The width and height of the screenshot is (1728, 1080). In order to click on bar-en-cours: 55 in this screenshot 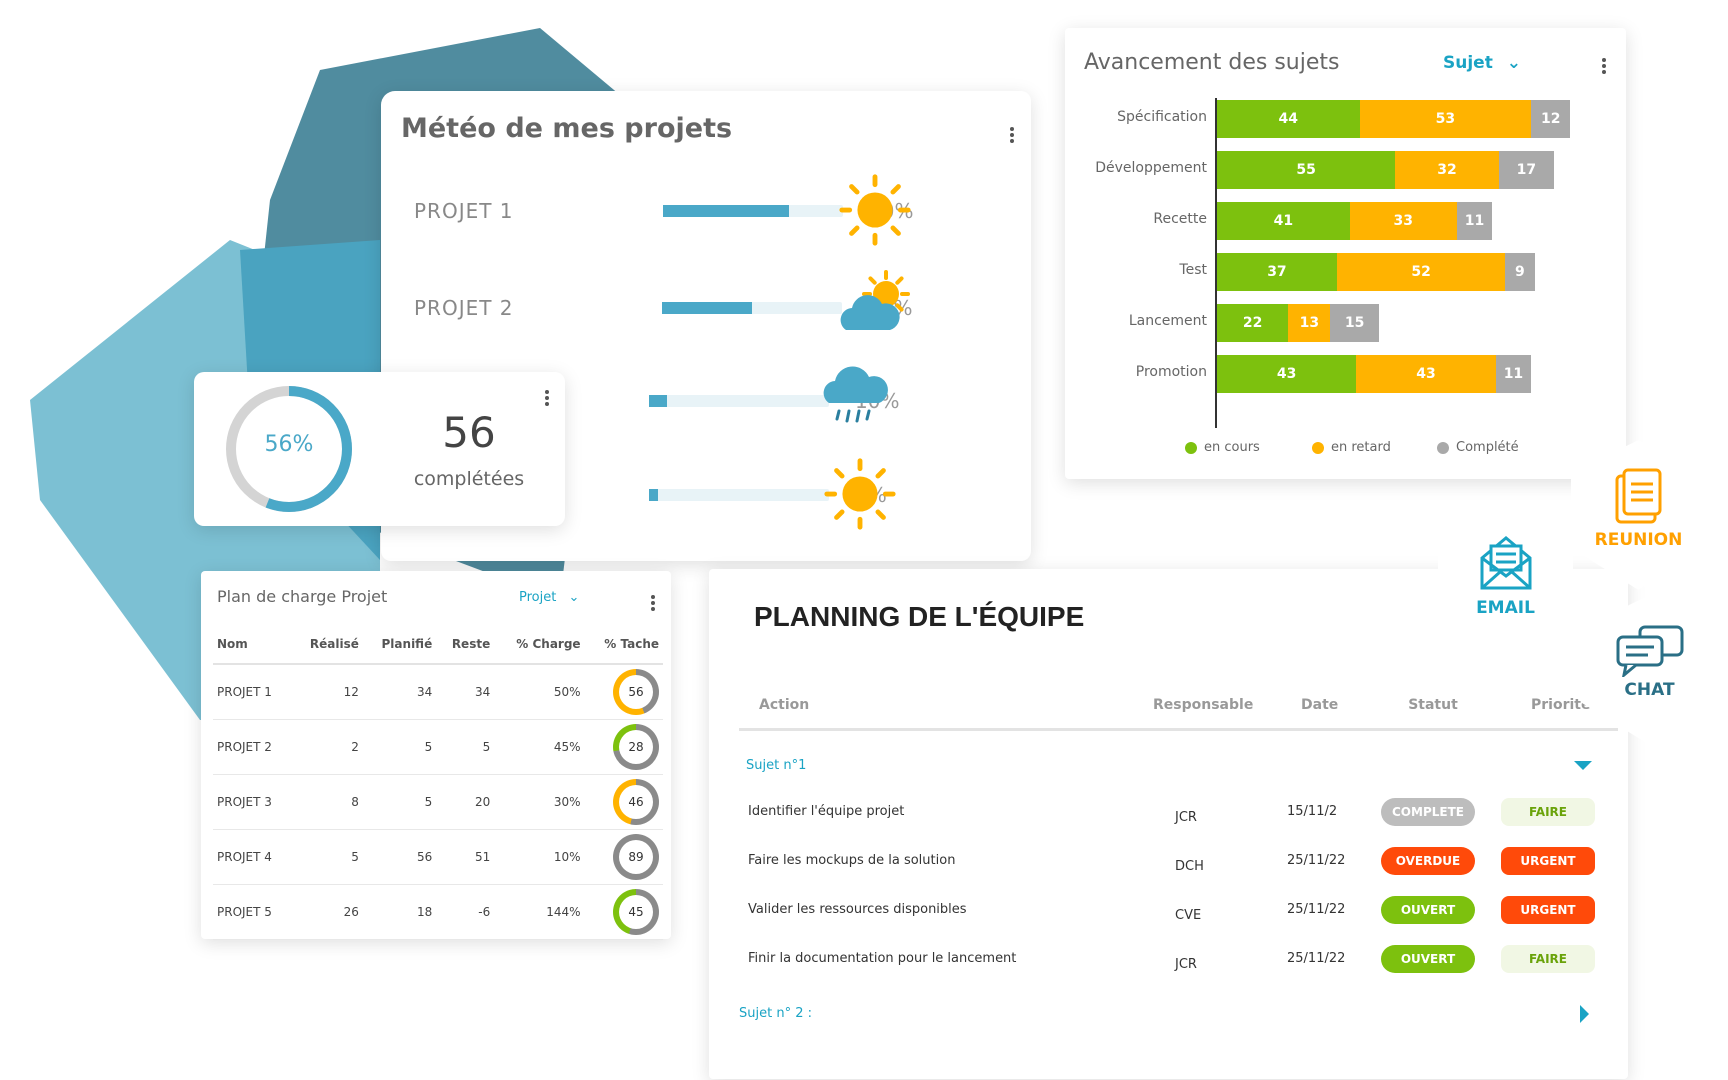, I will do `click(1306, 170)`.